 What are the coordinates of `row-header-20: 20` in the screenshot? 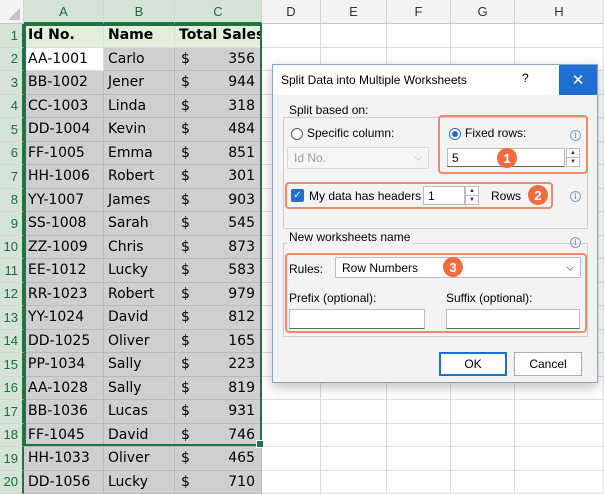 It's located at (12, 482).